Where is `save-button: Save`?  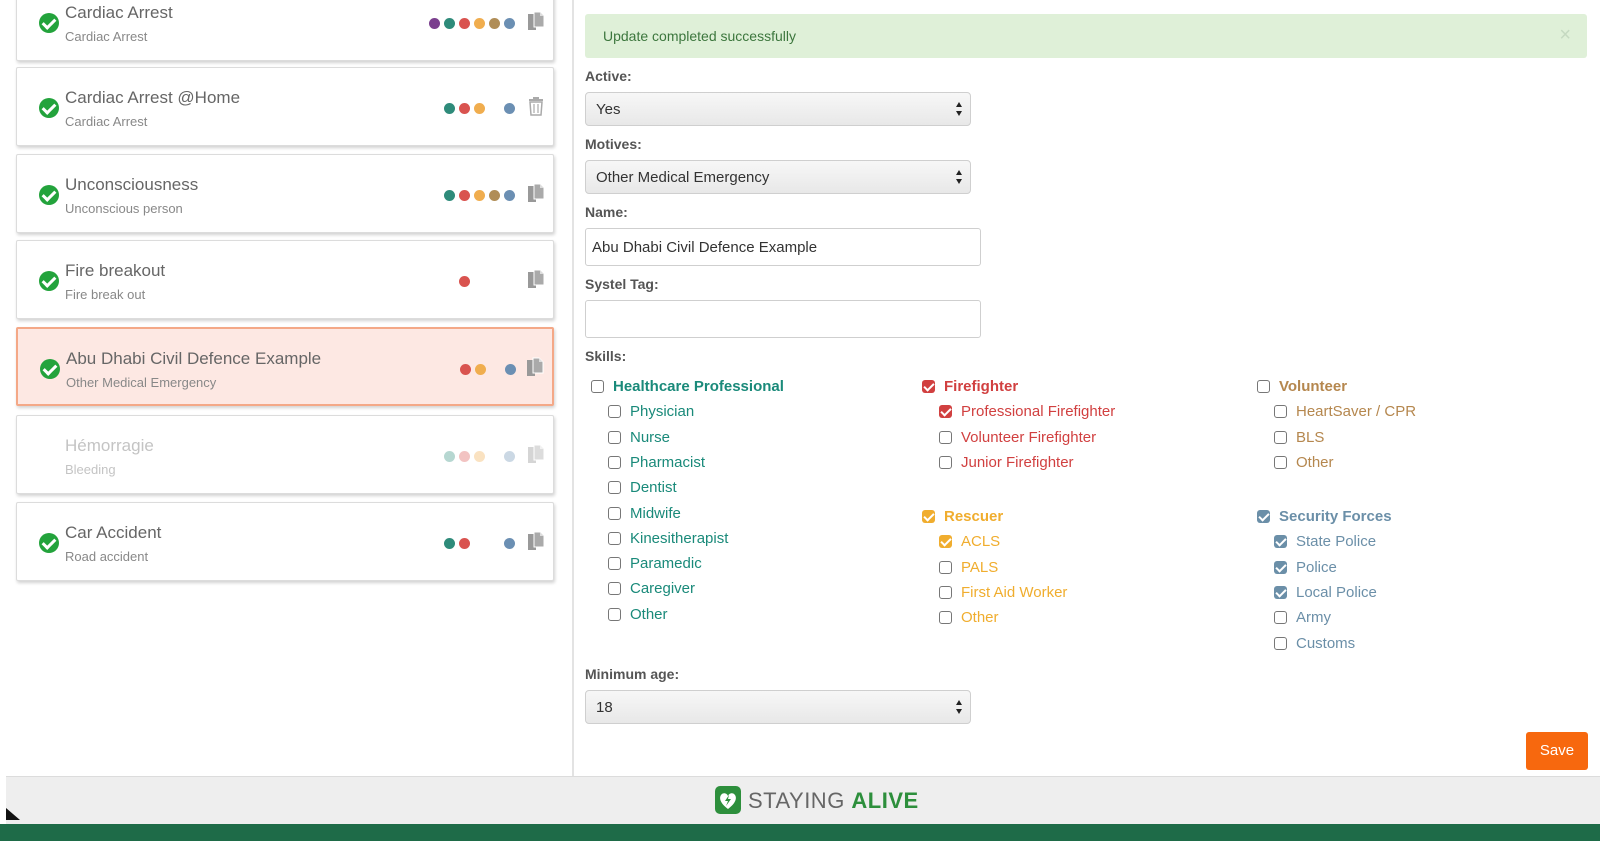 save-button: Save is located at coordinates (1557, 751).